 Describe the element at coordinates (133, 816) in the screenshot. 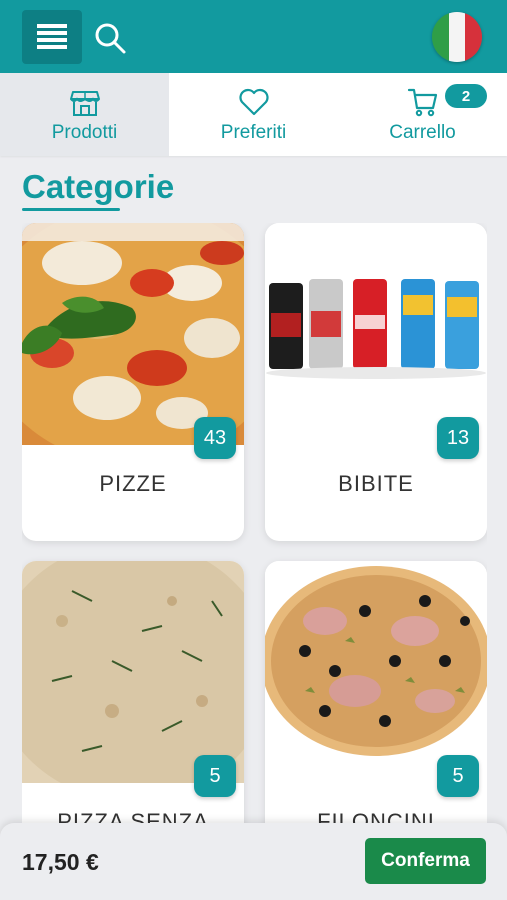

I see `category-name: PIZZA SENZA` at that location.